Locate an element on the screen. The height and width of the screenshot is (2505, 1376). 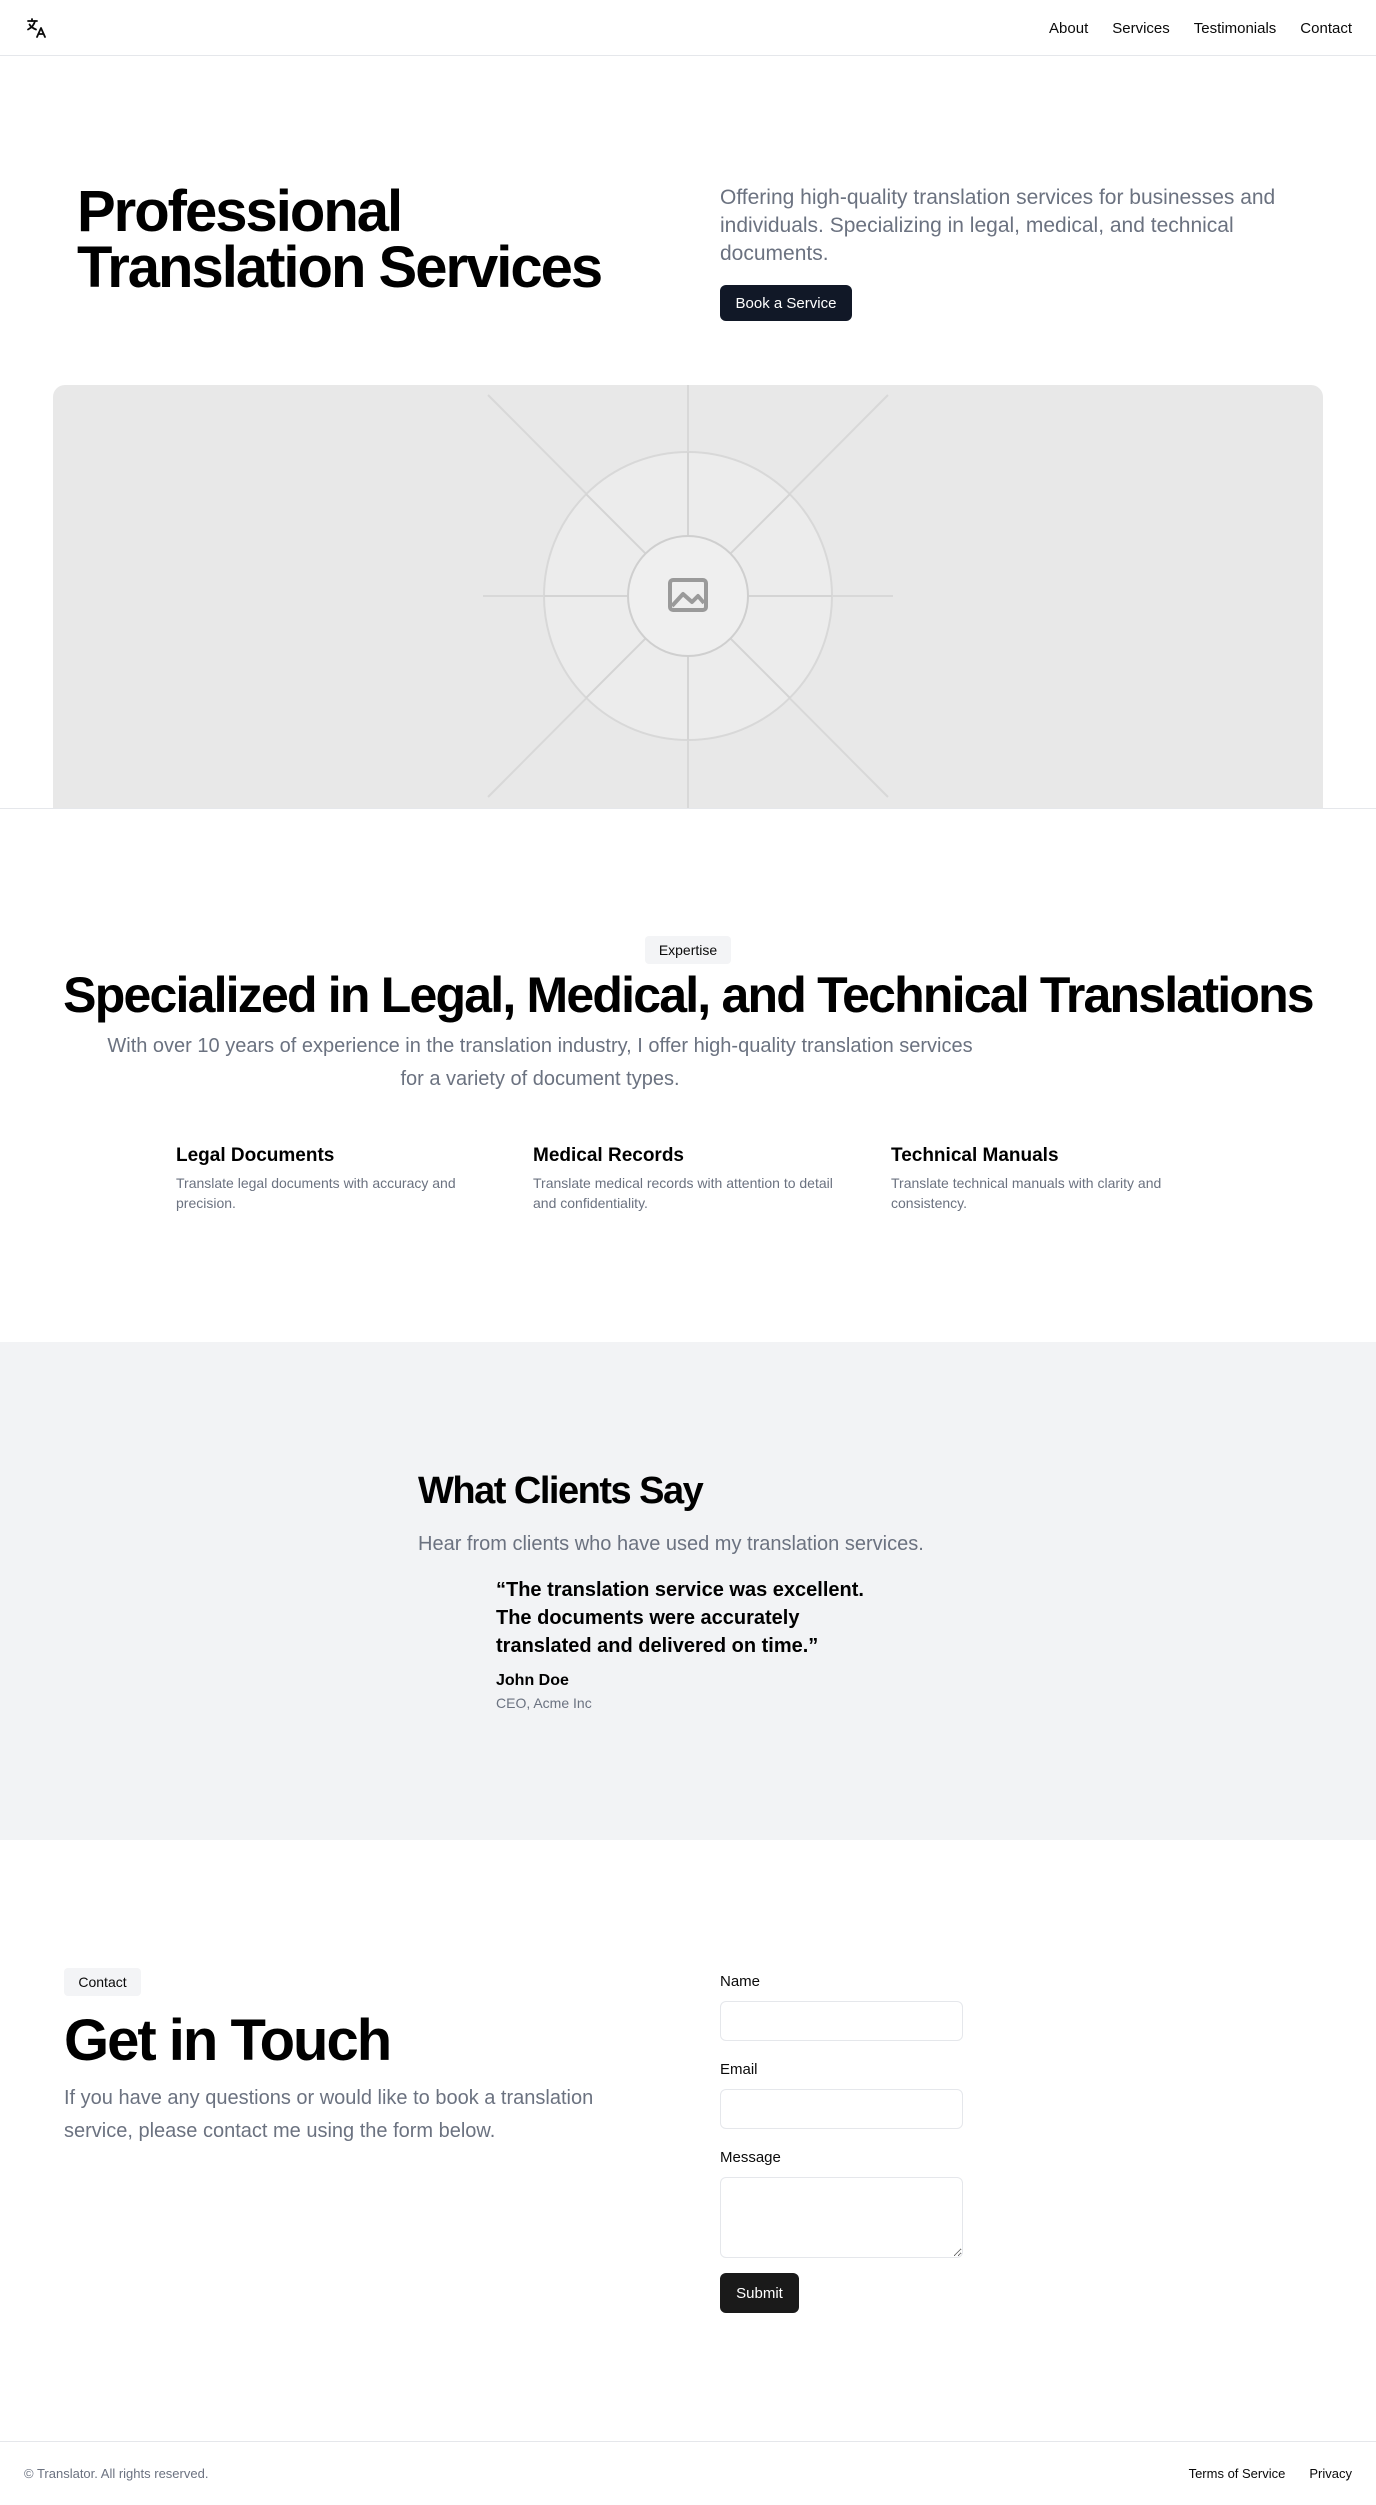
nav-link-about: About is located at coordinates (1068, 28).